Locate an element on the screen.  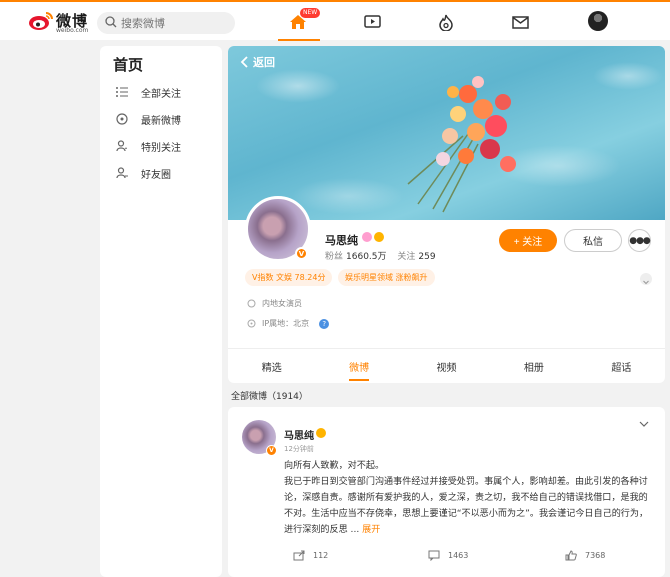
following-label: 关注 is located at coordinates (406, 257).